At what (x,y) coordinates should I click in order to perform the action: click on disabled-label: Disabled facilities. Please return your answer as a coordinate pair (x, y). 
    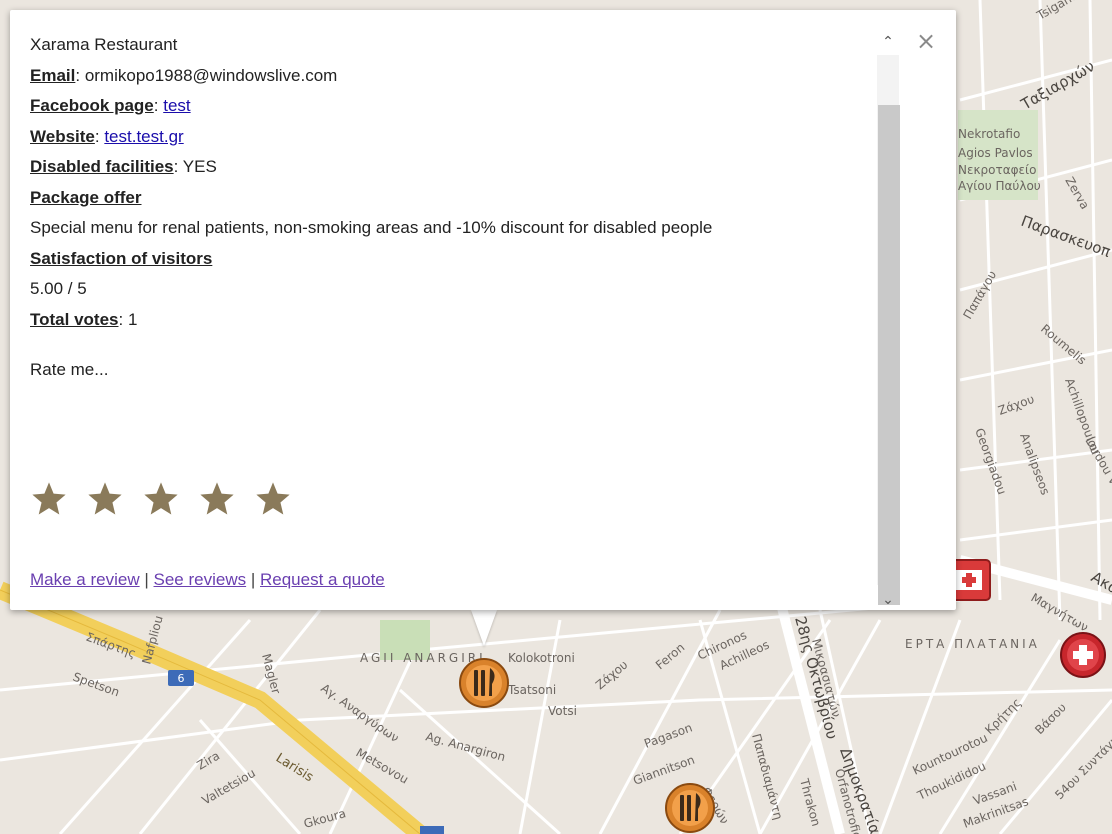
    Looking at the image, I should click on (102, 166).